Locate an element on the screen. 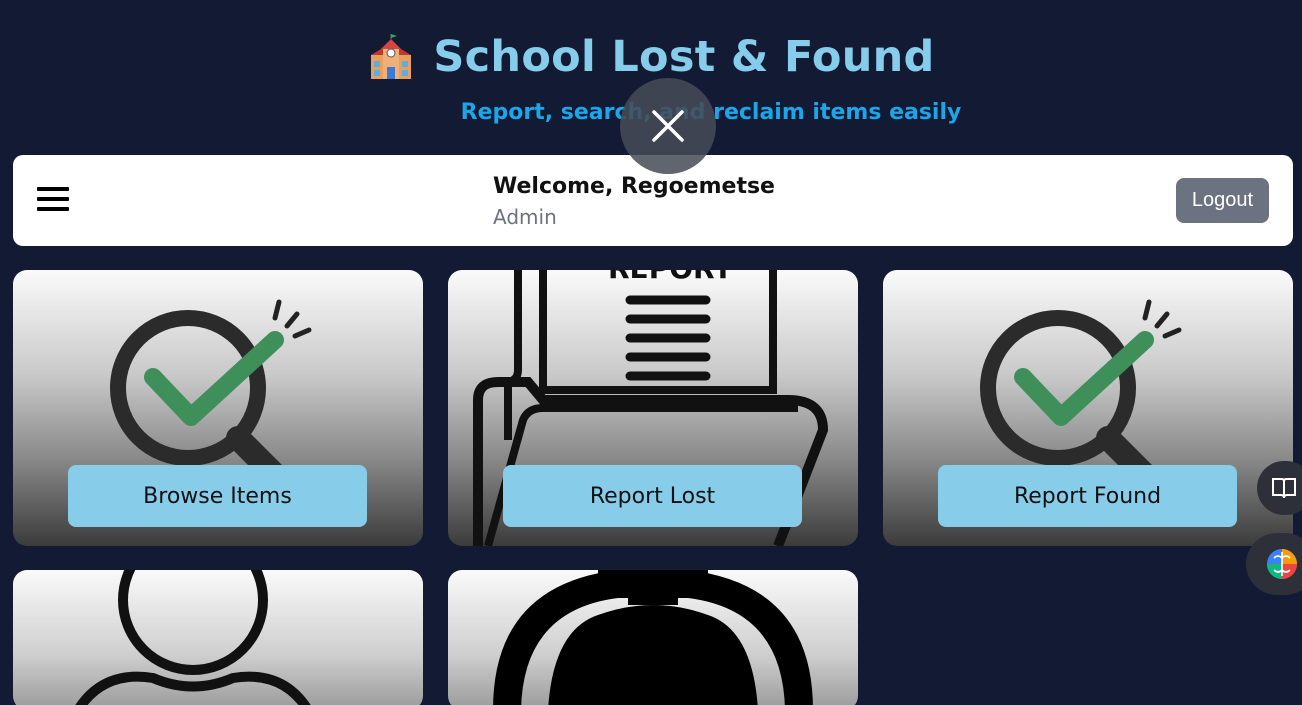  user-profile-icon is located at coordinates (193, 637).